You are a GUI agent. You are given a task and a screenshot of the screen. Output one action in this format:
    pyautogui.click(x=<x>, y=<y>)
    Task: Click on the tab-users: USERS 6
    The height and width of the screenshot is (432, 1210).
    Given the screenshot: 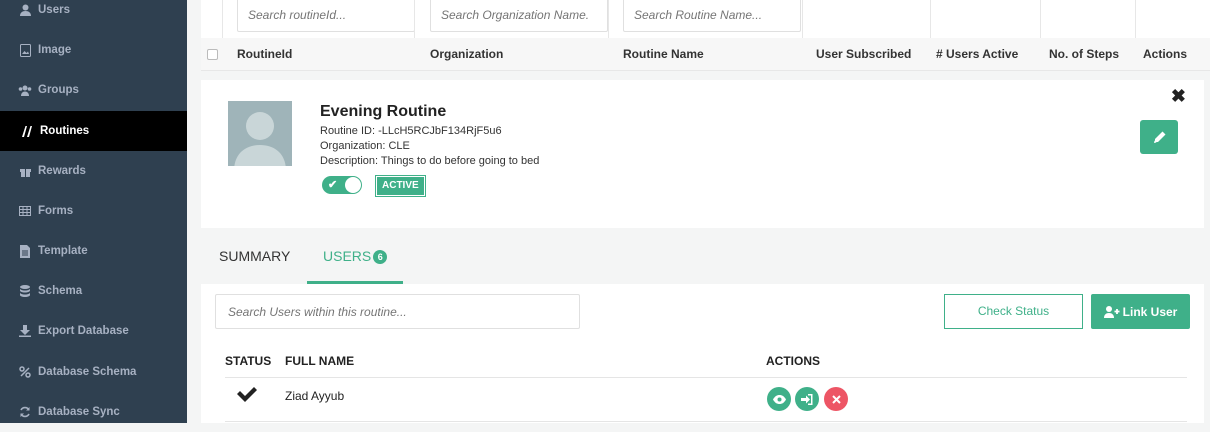 What is the action you would take?
    pyautogui.click(x=355, y=256)
    